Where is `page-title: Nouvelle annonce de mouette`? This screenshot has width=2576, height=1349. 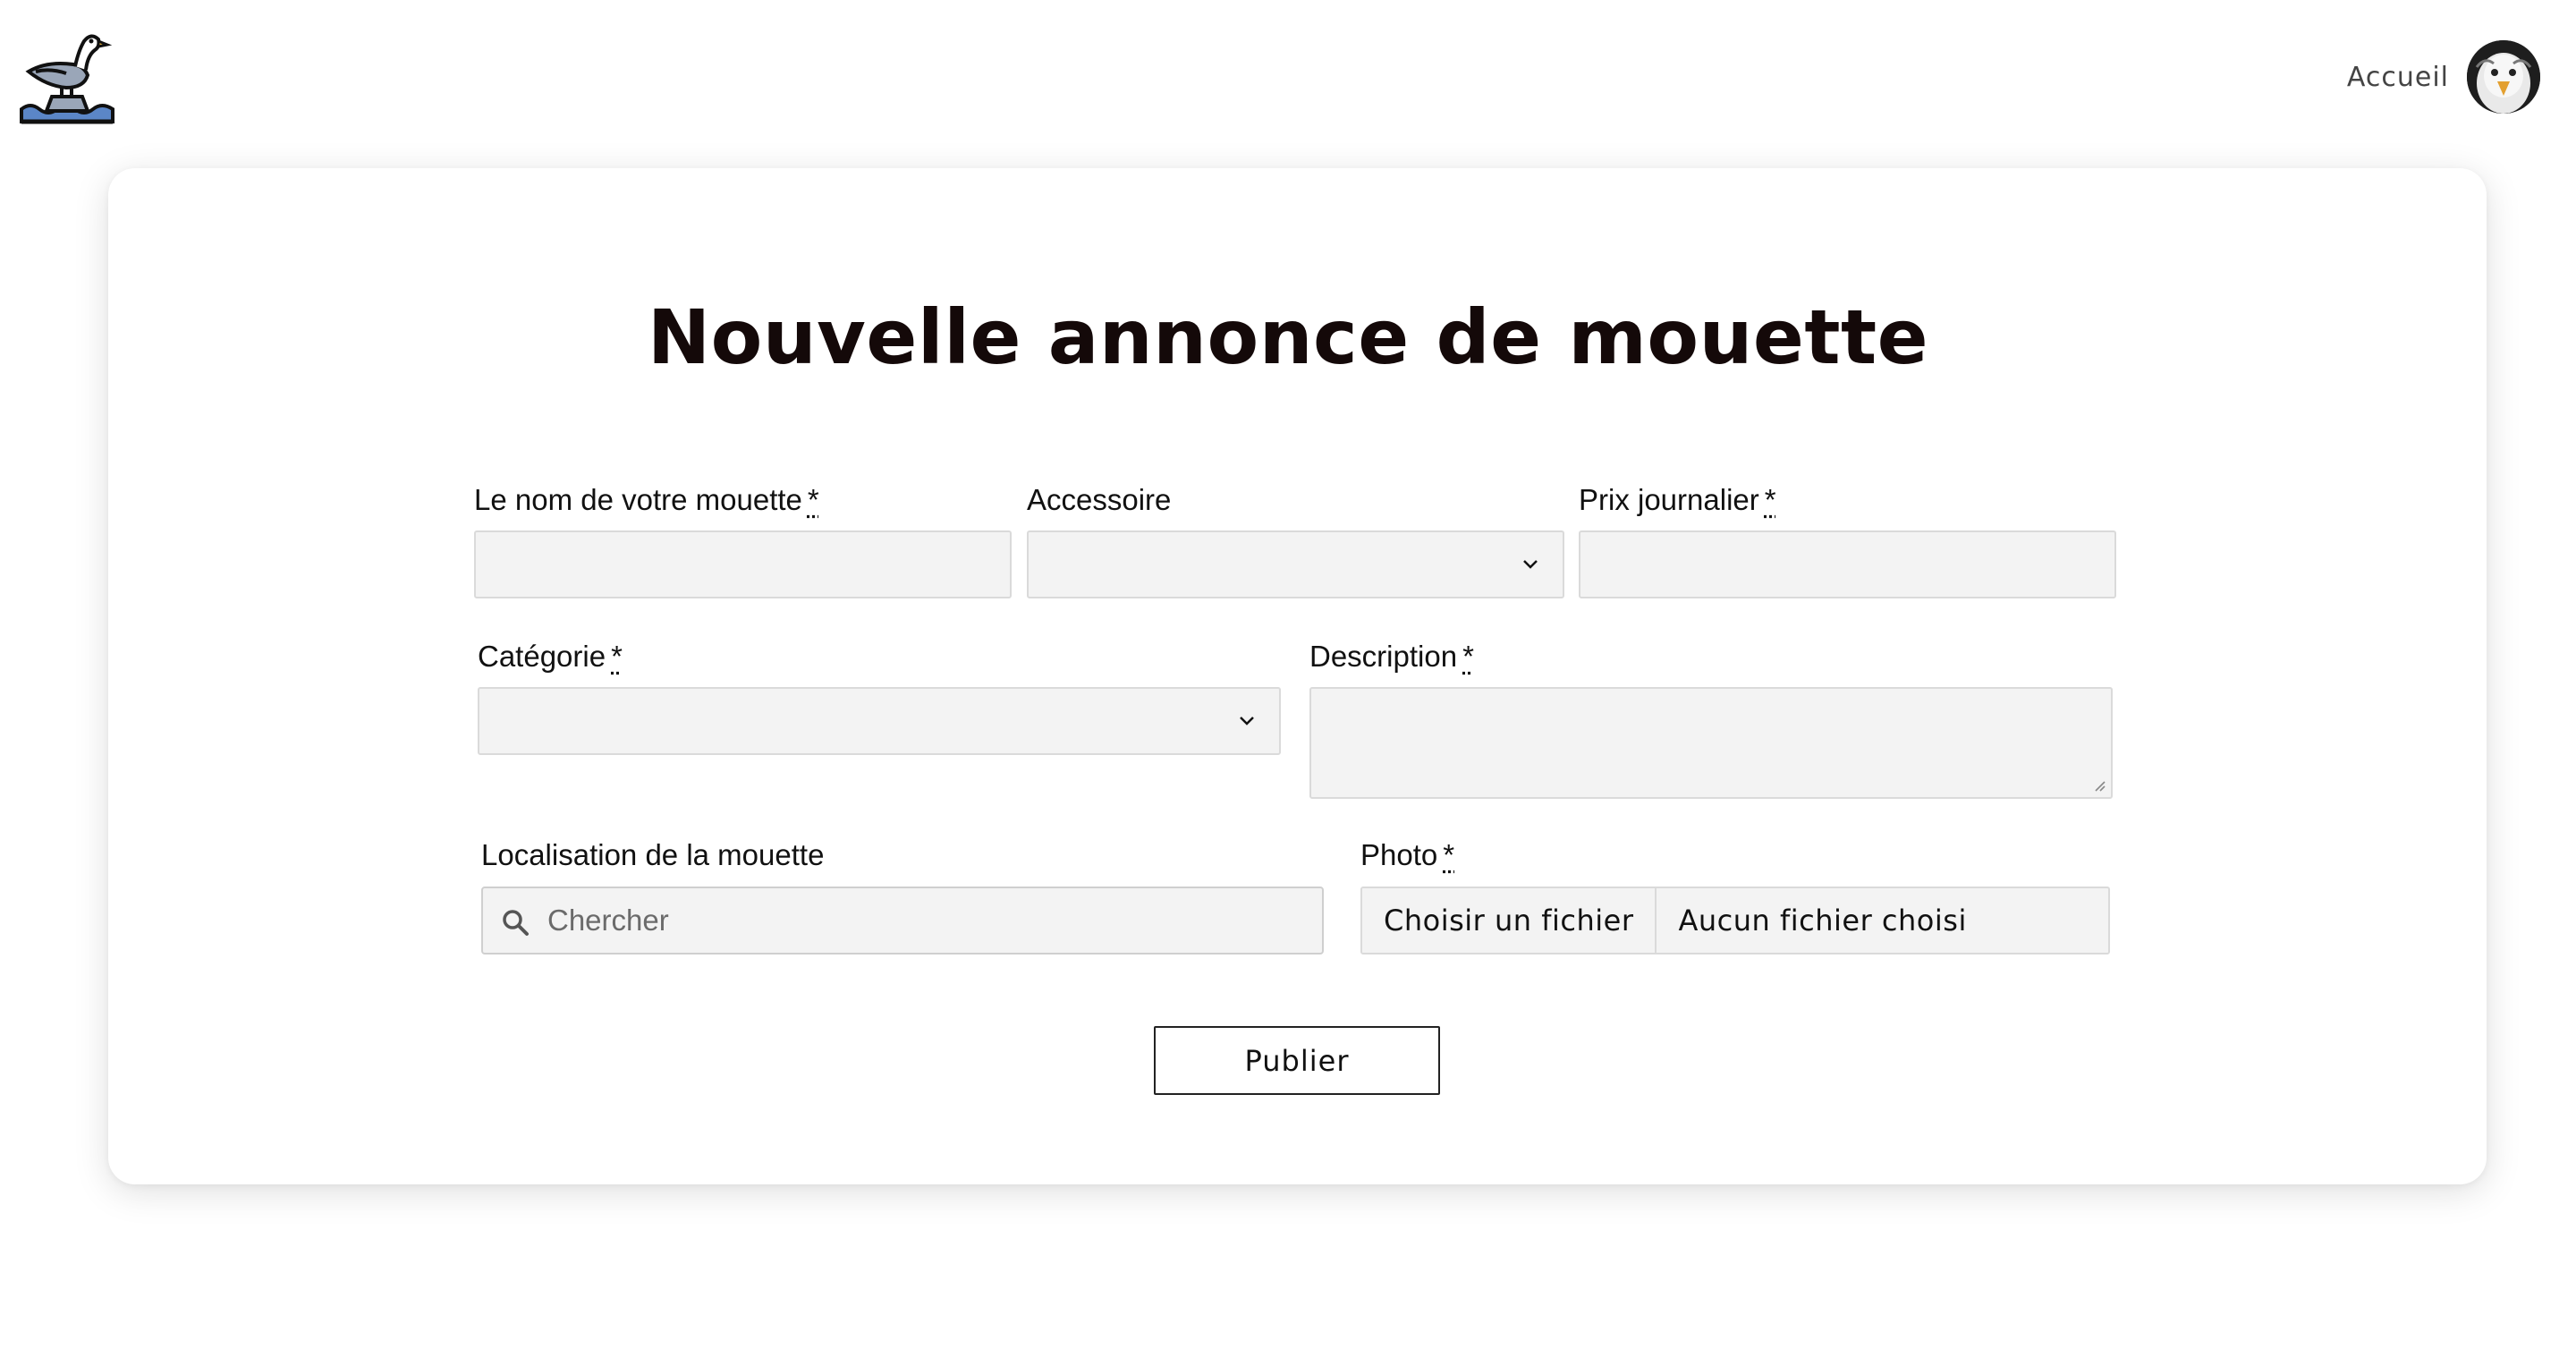
page-title: Nouvelle annonce de mouette is located at coordinates (1288, 337).